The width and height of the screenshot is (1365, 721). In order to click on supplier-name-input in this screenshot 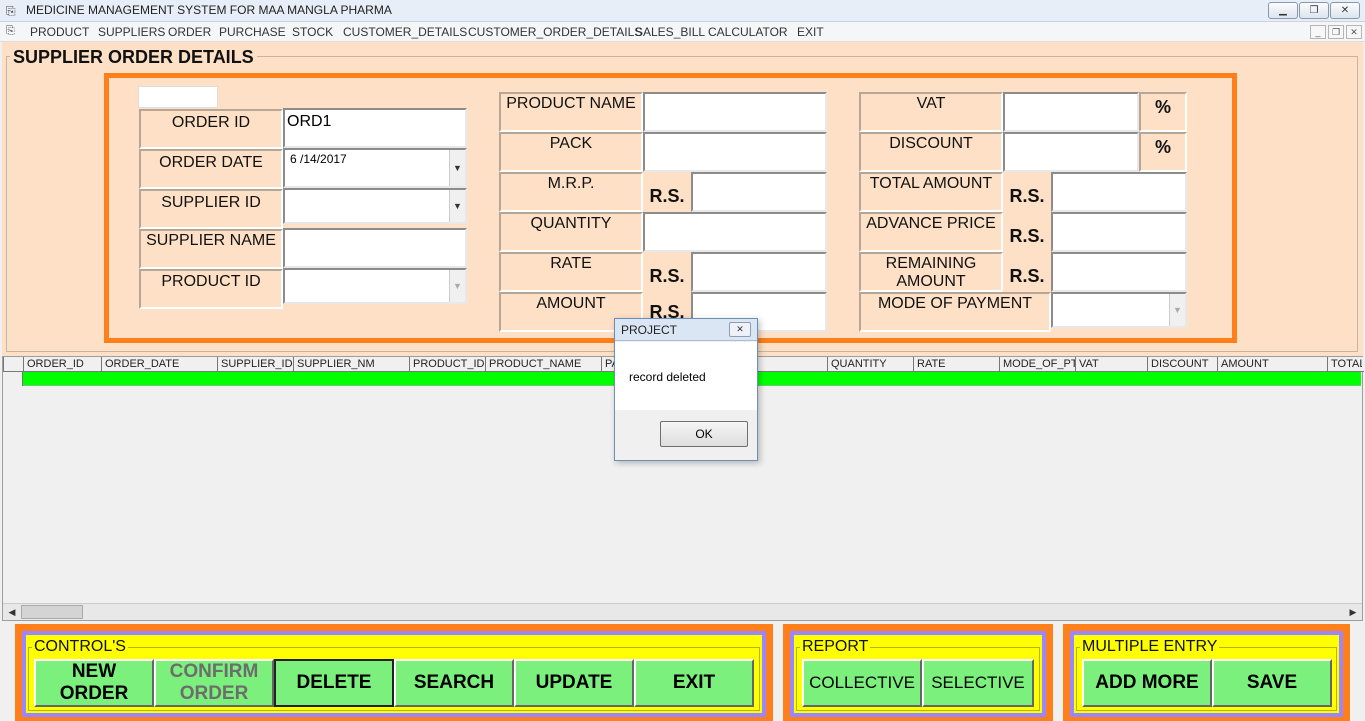, I will do `click(375, 248)`.